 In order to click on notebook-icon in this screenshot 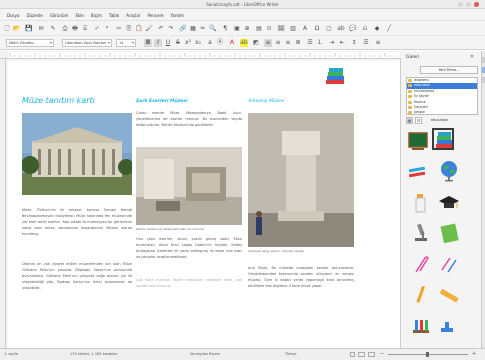, I will do `click(449, 233)`.